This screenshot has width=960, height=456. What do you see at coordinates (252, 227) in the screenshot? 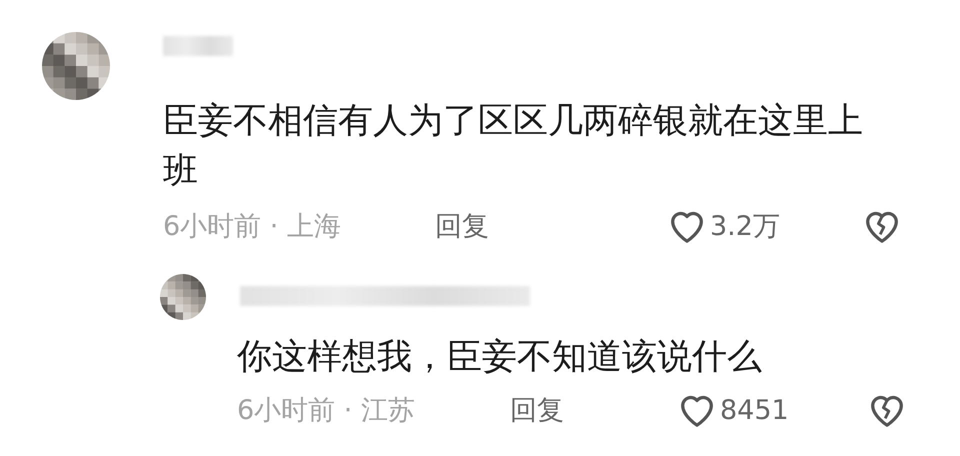
I see `comment-meta: 6小时前 · 上海` at bounding box center [252, 227].